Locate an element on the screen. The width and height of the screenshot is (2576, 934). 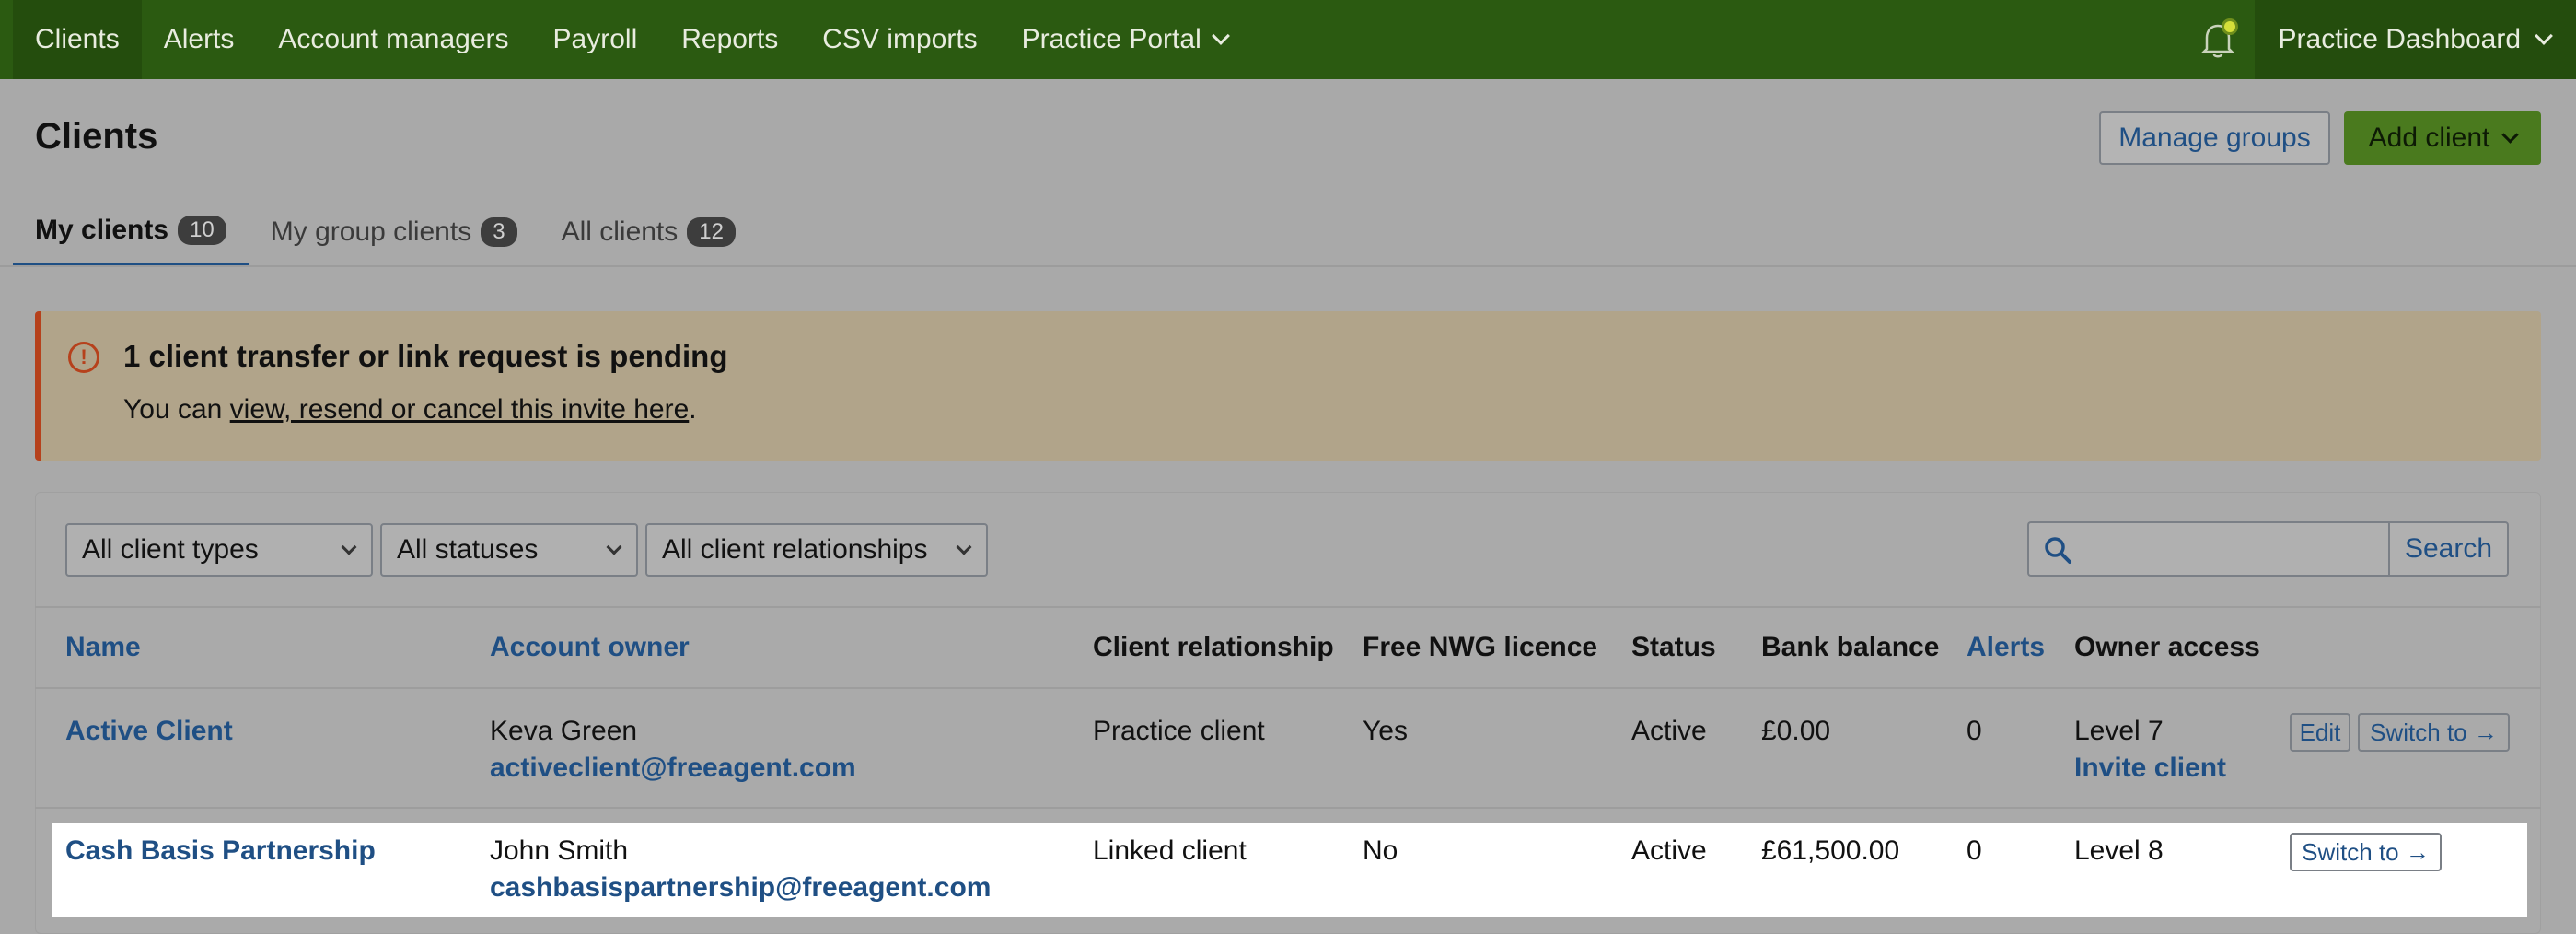
alert-text-before: You can is located at coordinates (176, 409).